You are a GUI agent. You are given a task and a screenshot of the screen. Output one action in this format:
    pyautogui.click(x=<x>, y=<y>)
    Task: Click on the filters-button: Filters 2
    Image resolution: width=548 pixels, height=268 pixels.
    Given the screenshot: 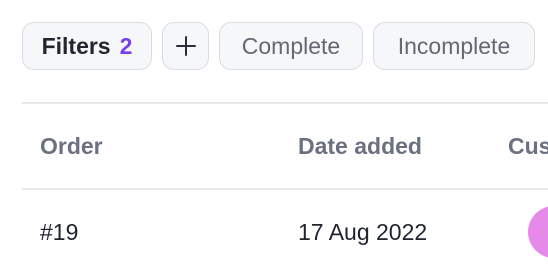 What is the action you would take?
    pyautogui.click(x=87, y=46)
    